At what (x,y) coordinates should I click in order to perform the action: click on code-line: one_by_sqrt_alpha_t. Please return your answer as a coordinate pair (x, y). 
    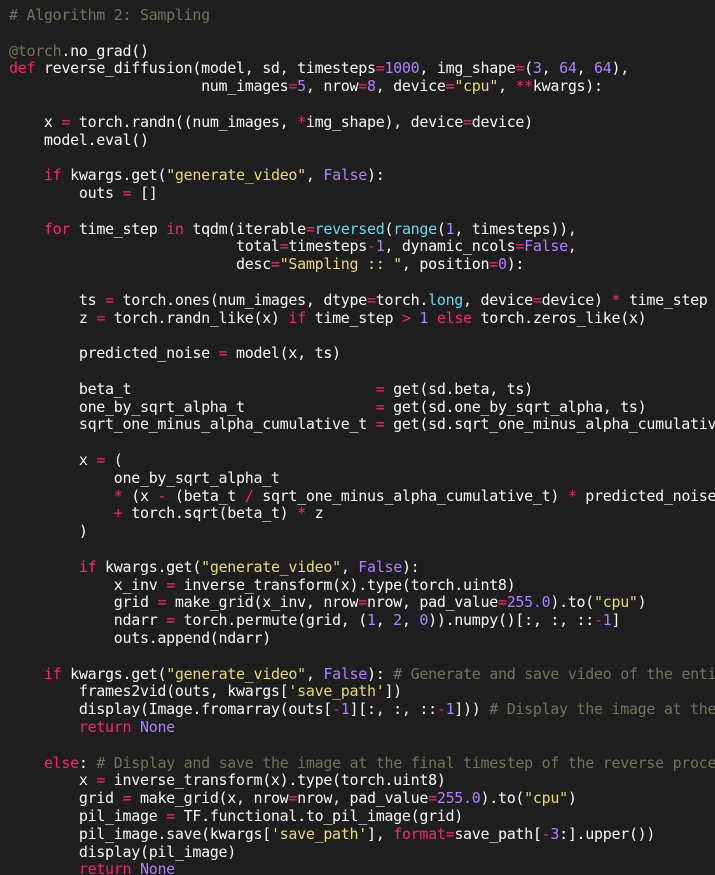
    Looking at the image, I should click on (144, 478).